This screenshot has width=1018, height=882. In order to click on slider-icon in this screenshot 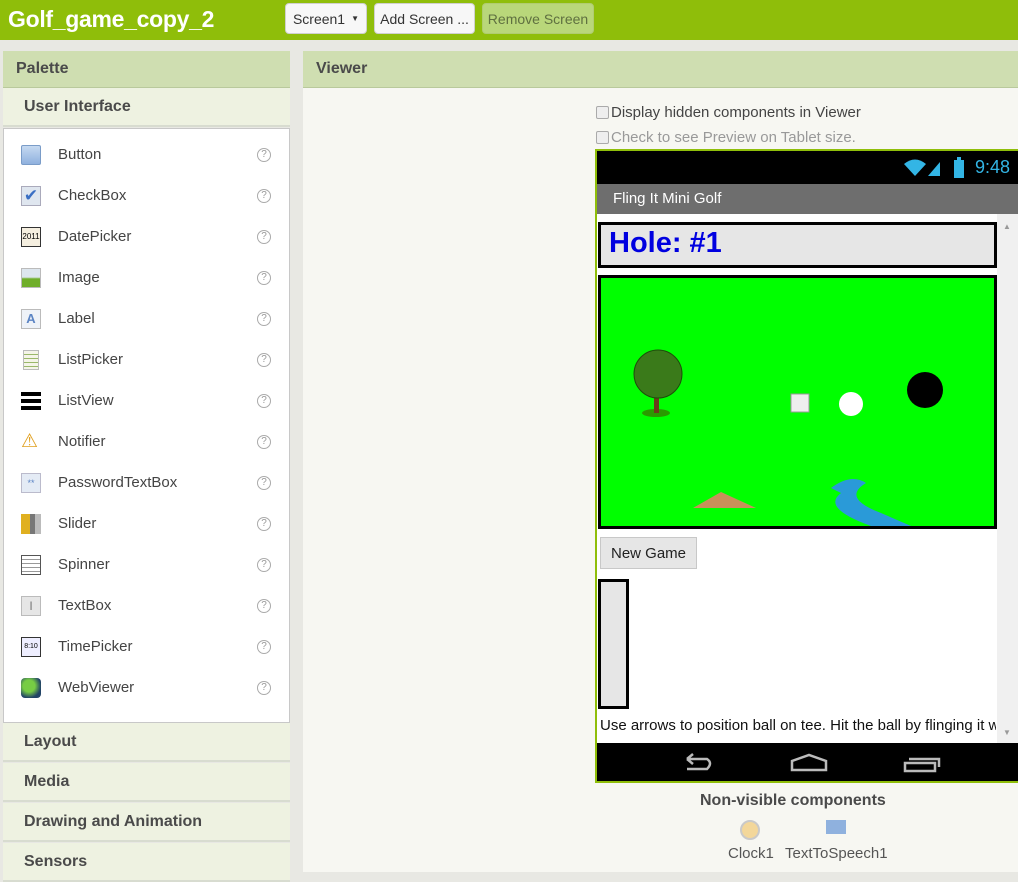, I will do `click(31, 523)`.